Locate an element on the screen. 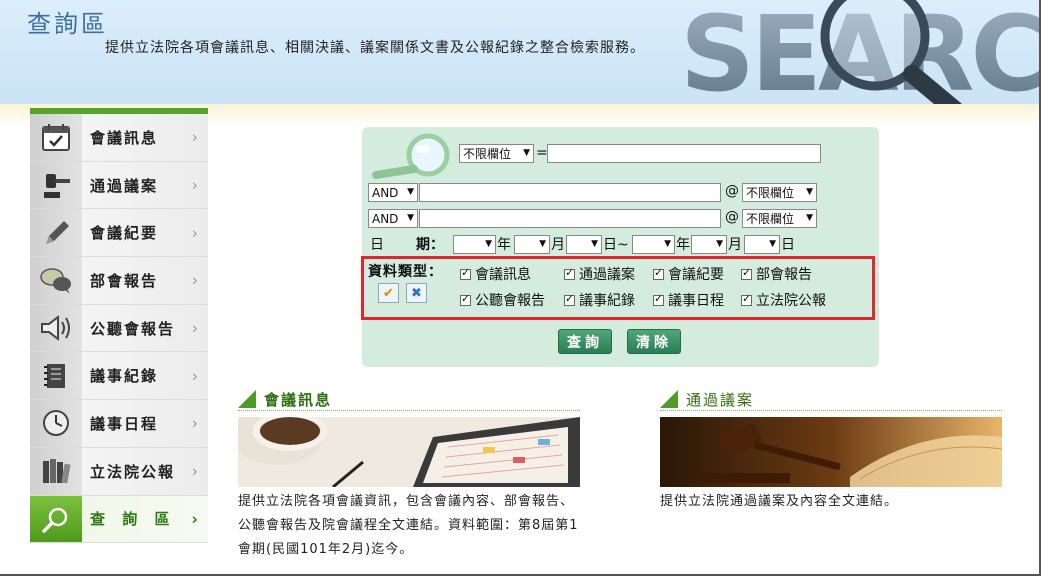 This screenshot has height=576, width=1041. megaphone-icon is located at coordinates (56, 328).